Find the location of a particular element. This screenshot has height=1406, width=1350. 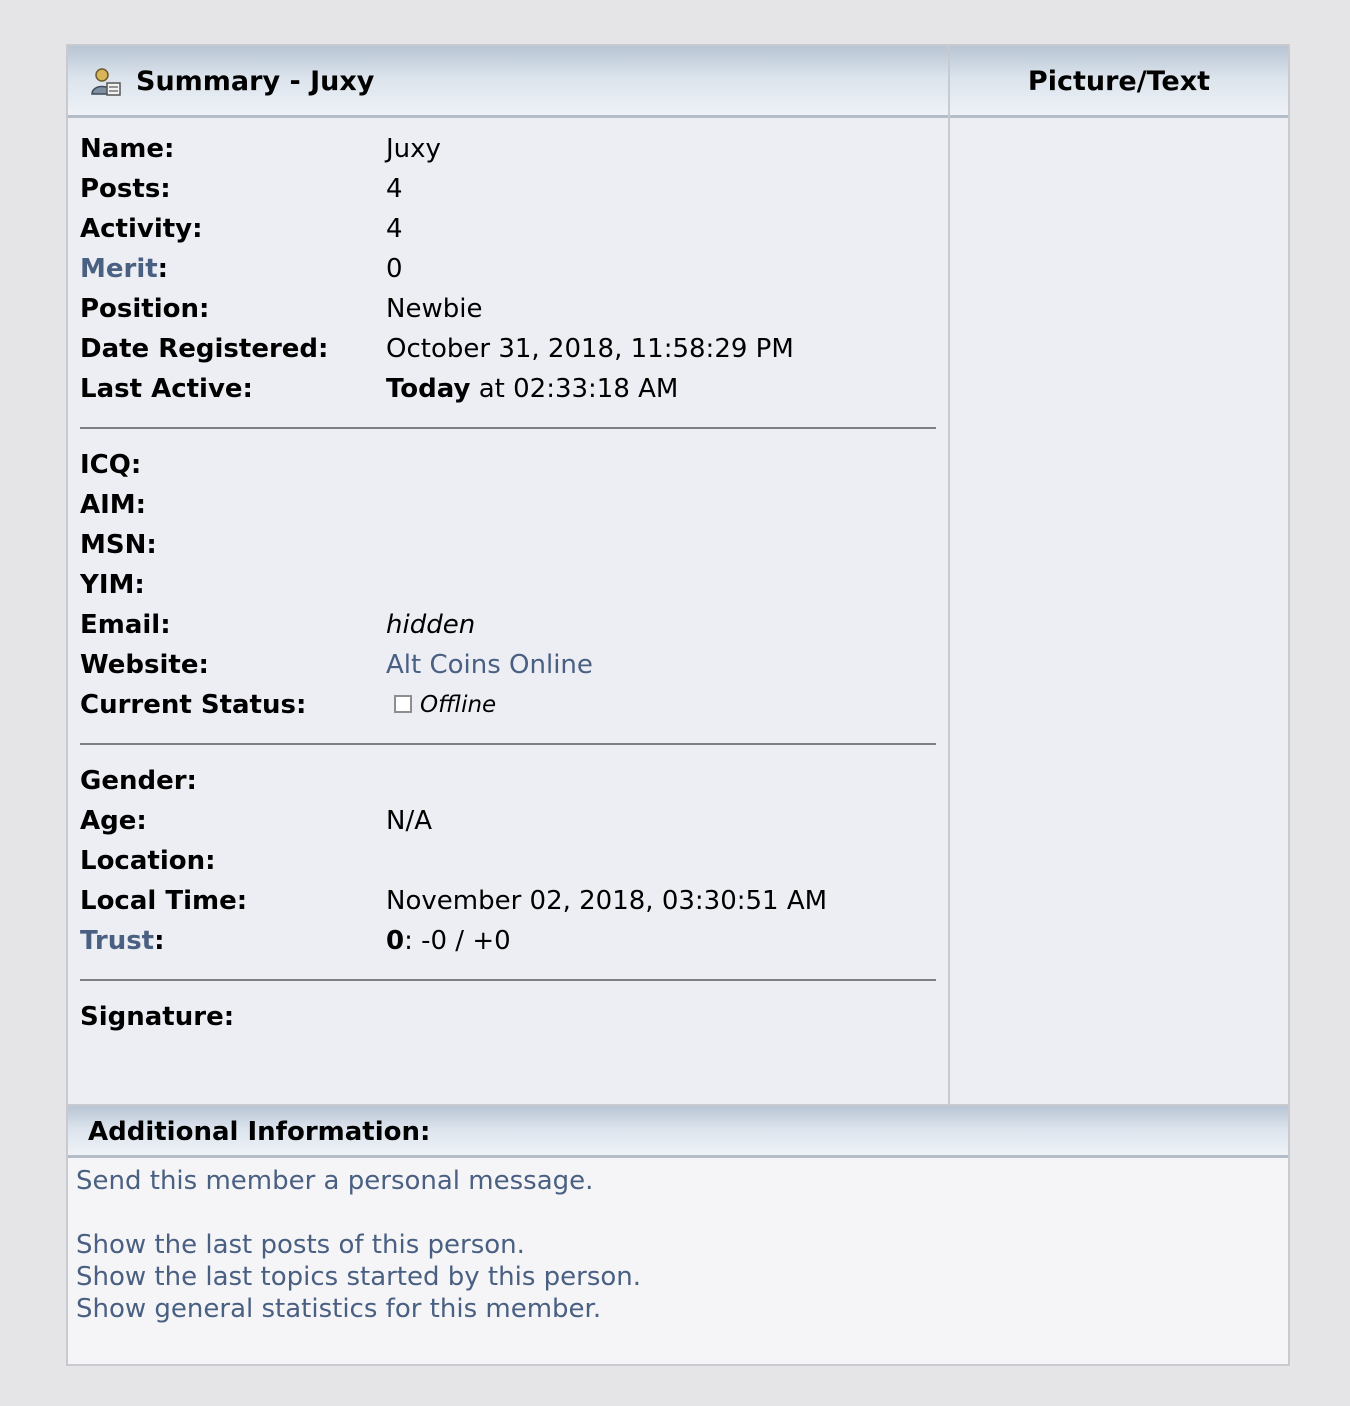

yim-label: YIM: is located at coordinates (112, 585).